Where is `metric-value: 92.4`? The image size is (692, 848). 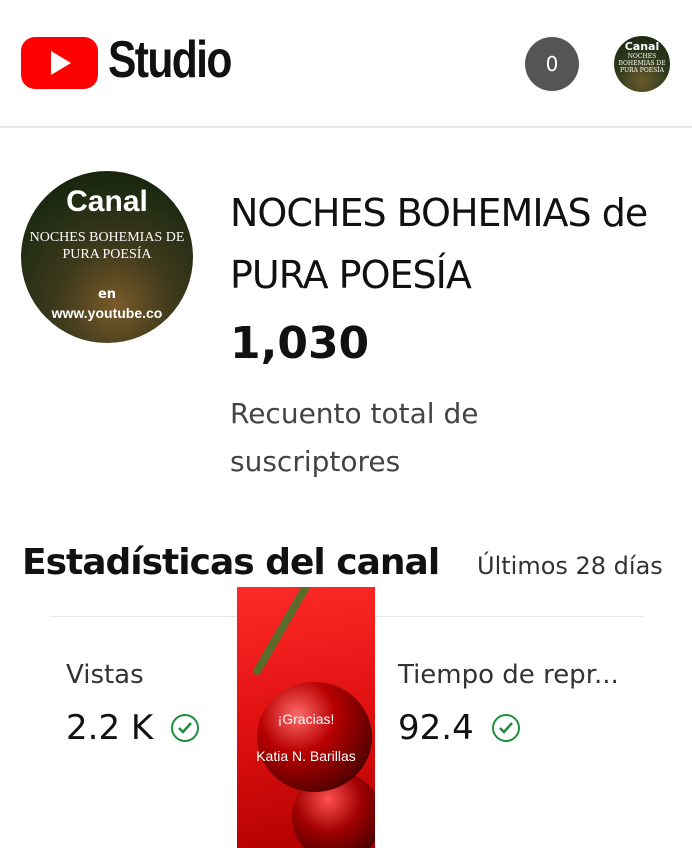
metric-value: 92.4 is located at coordinates (436, 728).